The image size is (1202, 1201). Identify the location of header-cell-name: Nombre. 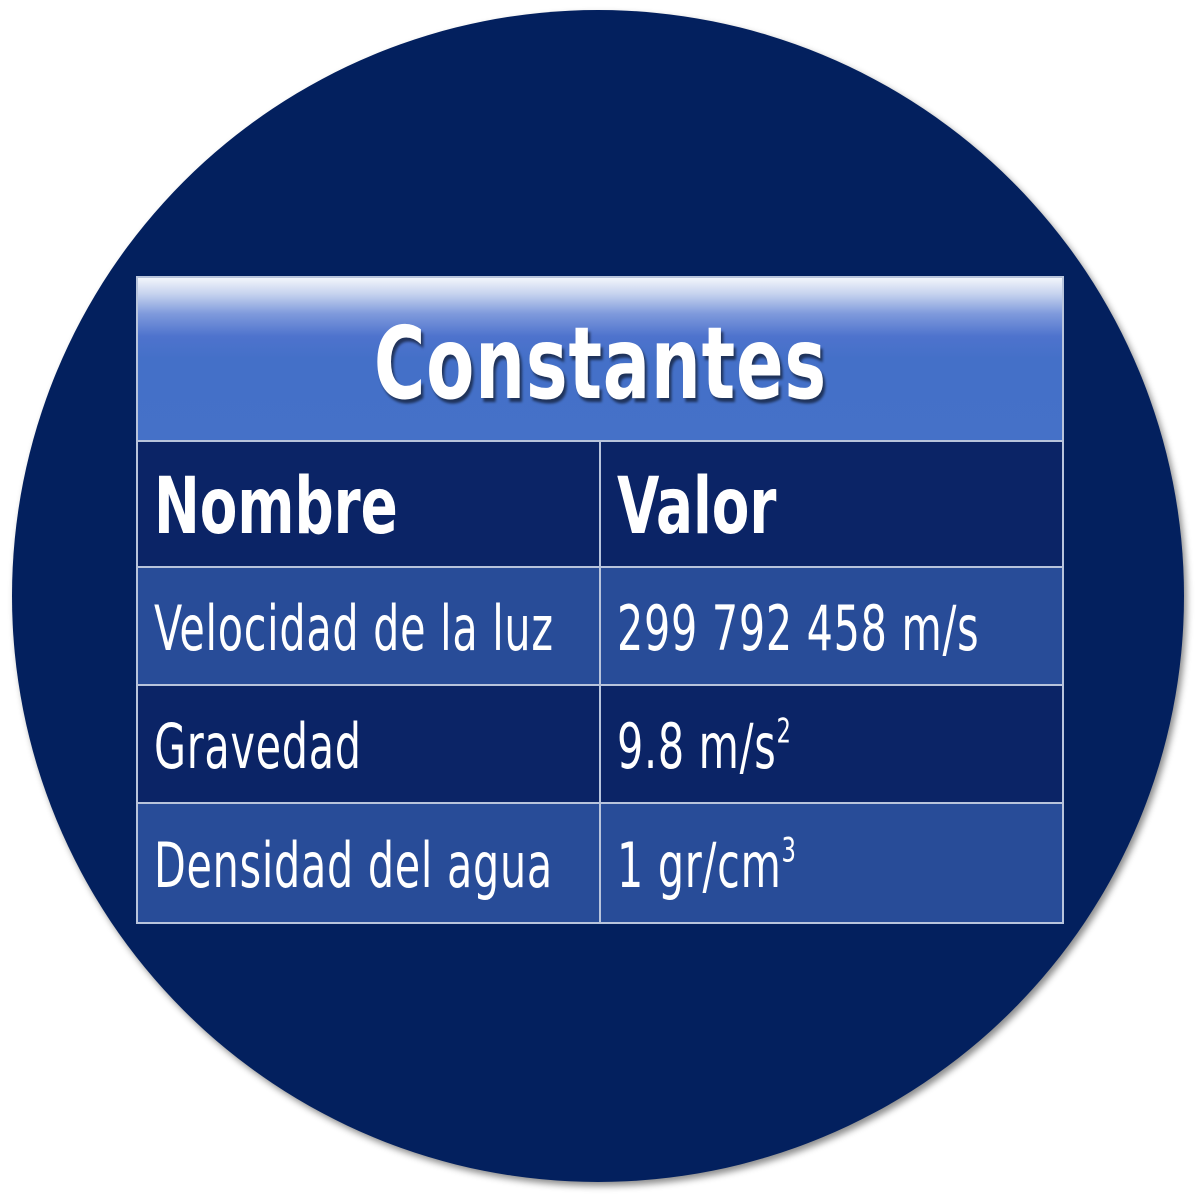
(369, 504).